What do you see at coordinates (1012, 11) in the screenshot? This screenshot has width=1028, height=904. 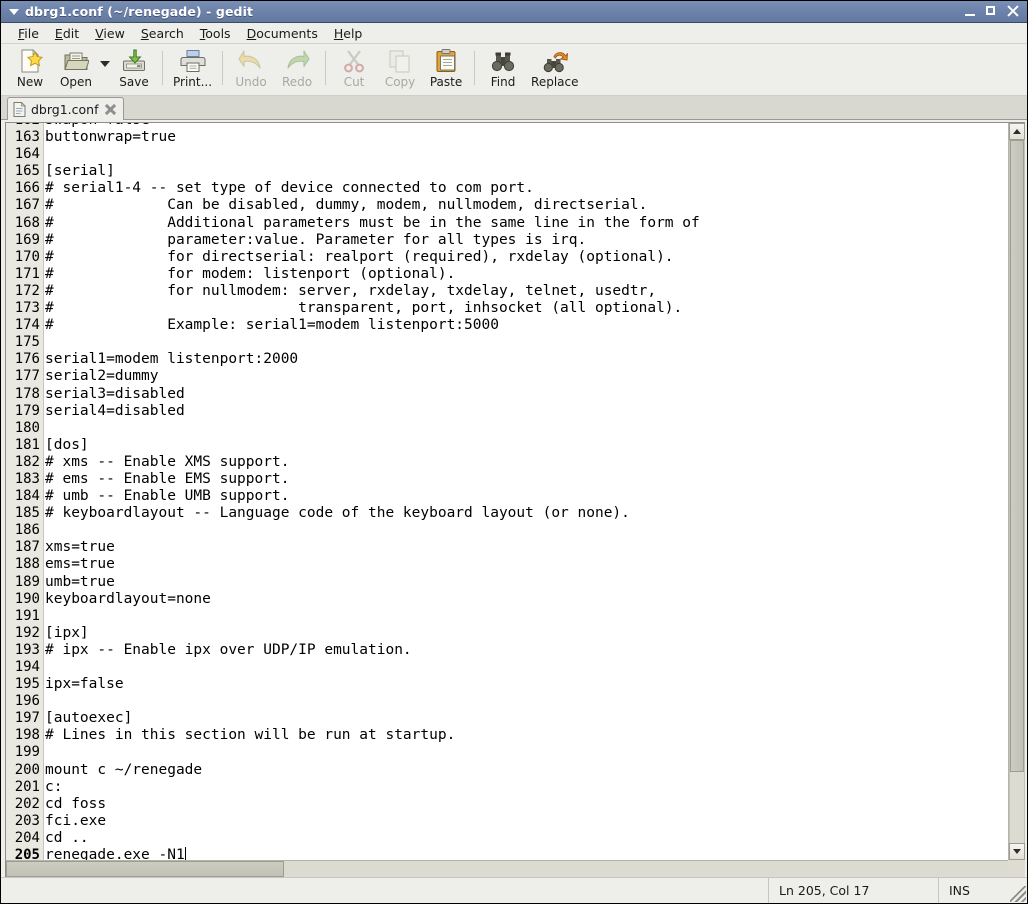 I see `close-button` at bounding box center [1012, 11].